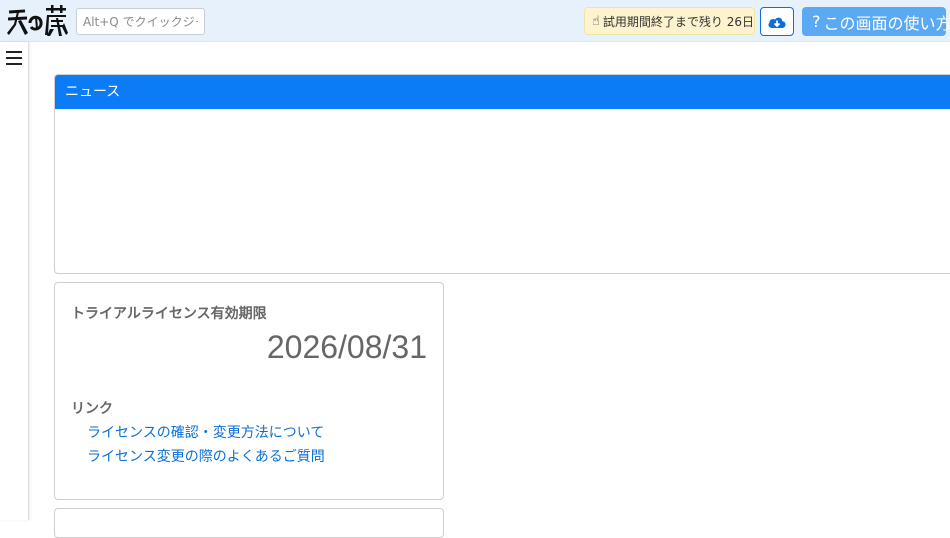 This screenshot has height=538, width=950. What do you see at coordinates (169, 313) in the screenshot?
I see `license-expiry-label: トライアルライセンス有効期限` at bounding box center [169, 313].